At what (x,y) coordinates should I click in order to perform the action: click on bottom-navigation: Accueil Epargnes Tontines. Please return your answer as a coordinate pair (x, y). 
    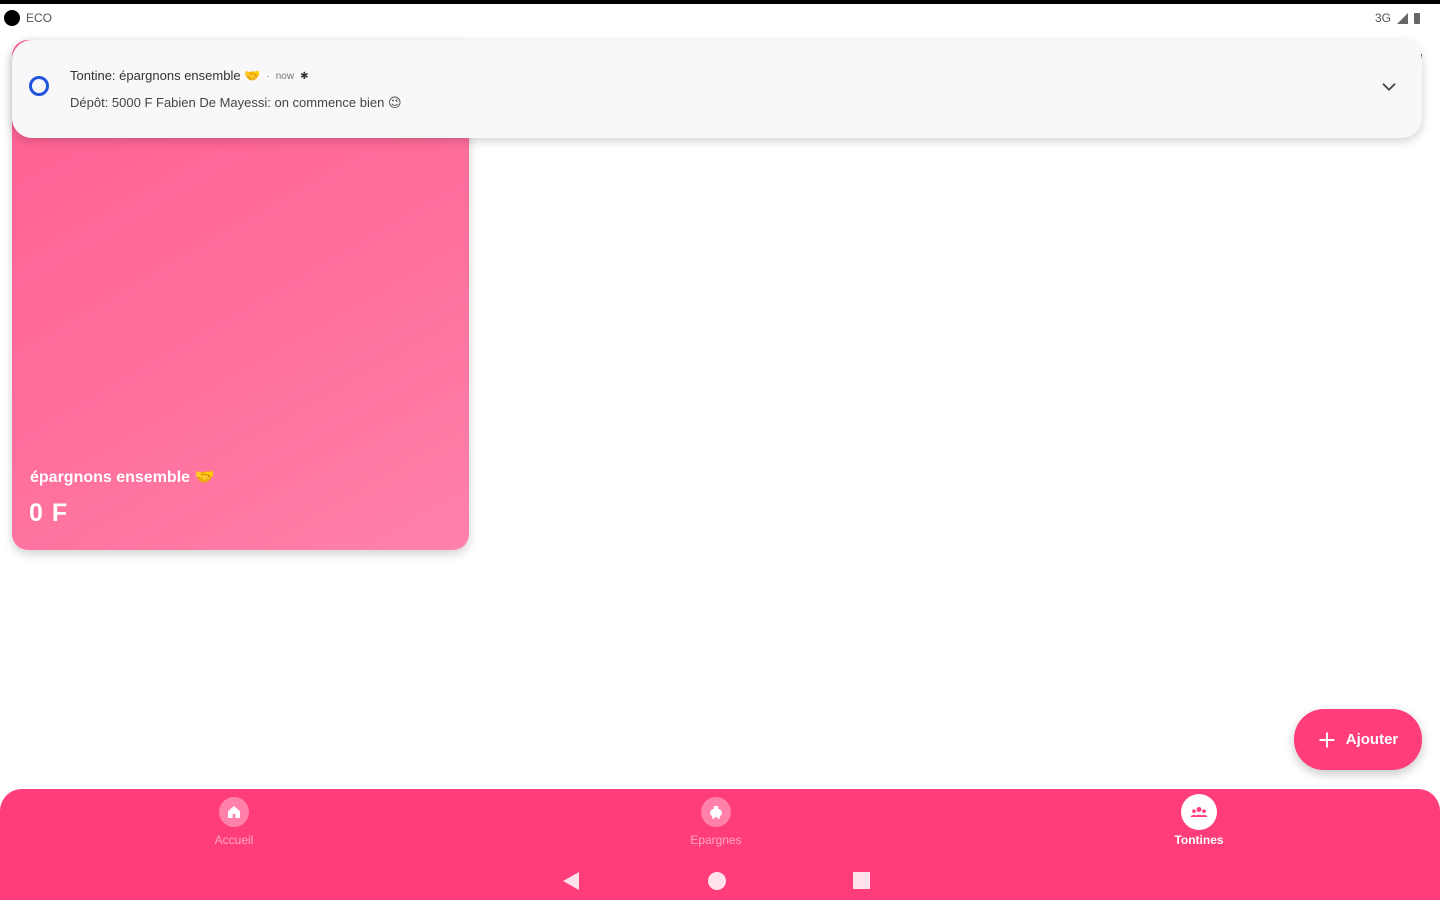
    Looking at the image, I should click on (720, 844).